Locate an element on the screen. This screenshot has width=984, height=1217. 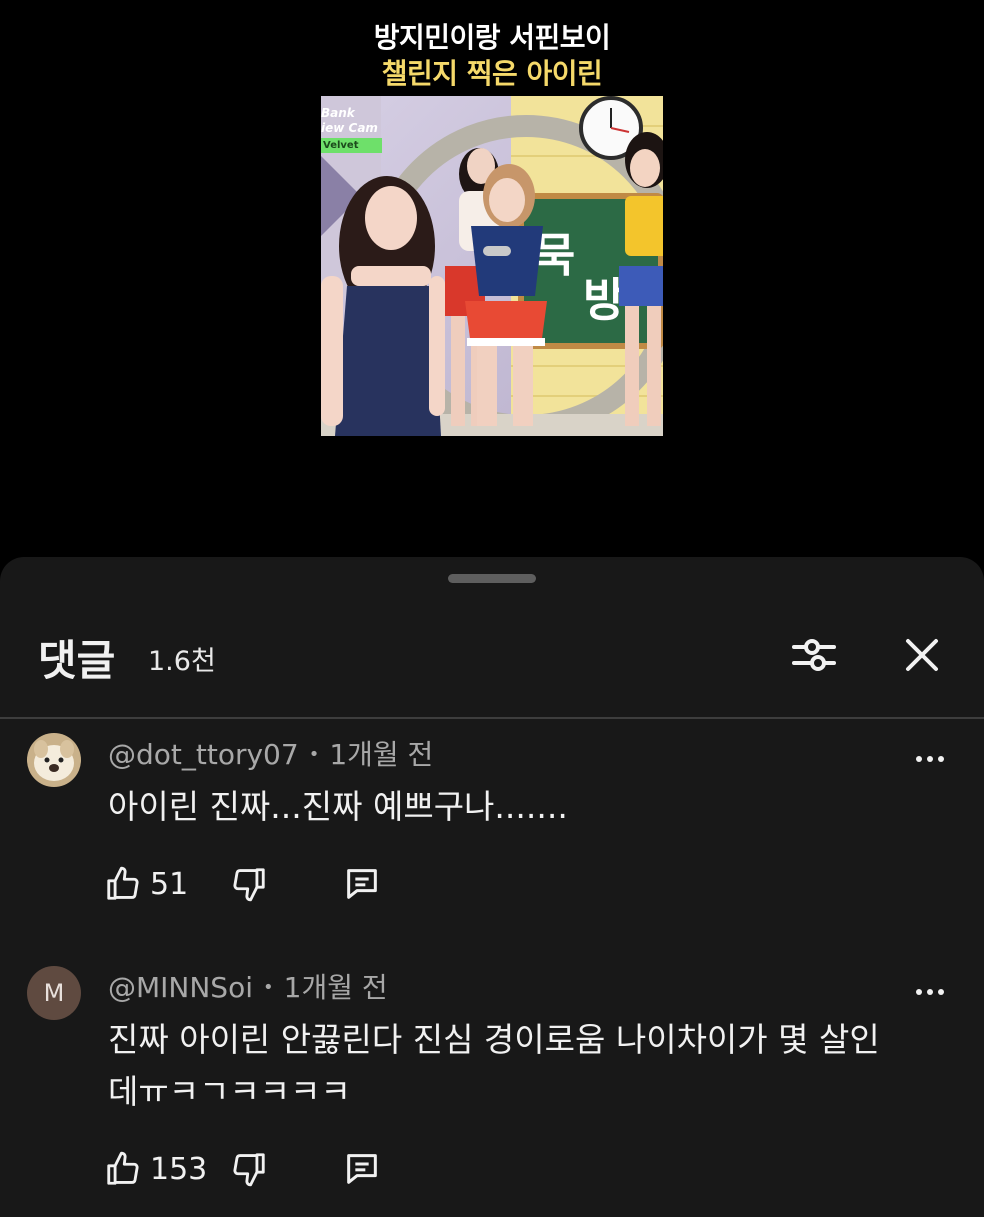
video-caption-line2: 챌린지 찍은 아이린 is located at coordinates (492, 73).